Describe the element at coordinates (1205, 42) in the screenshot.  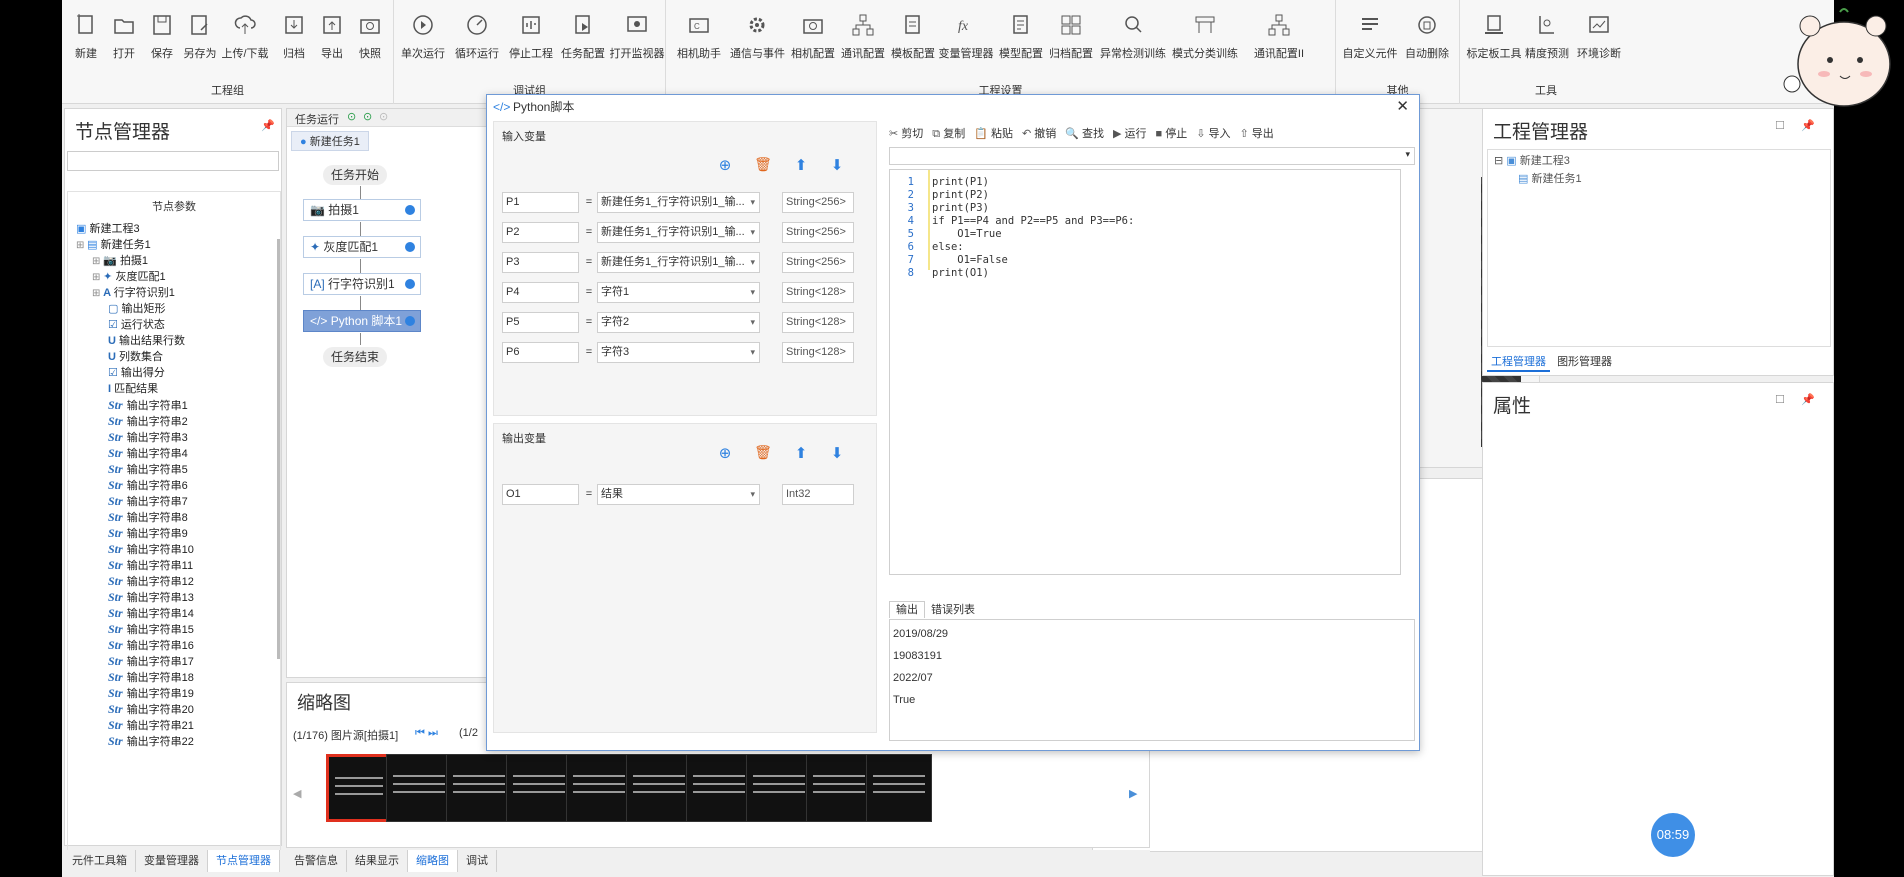
I see `classification-training-button: 模式分类训练` at that location.